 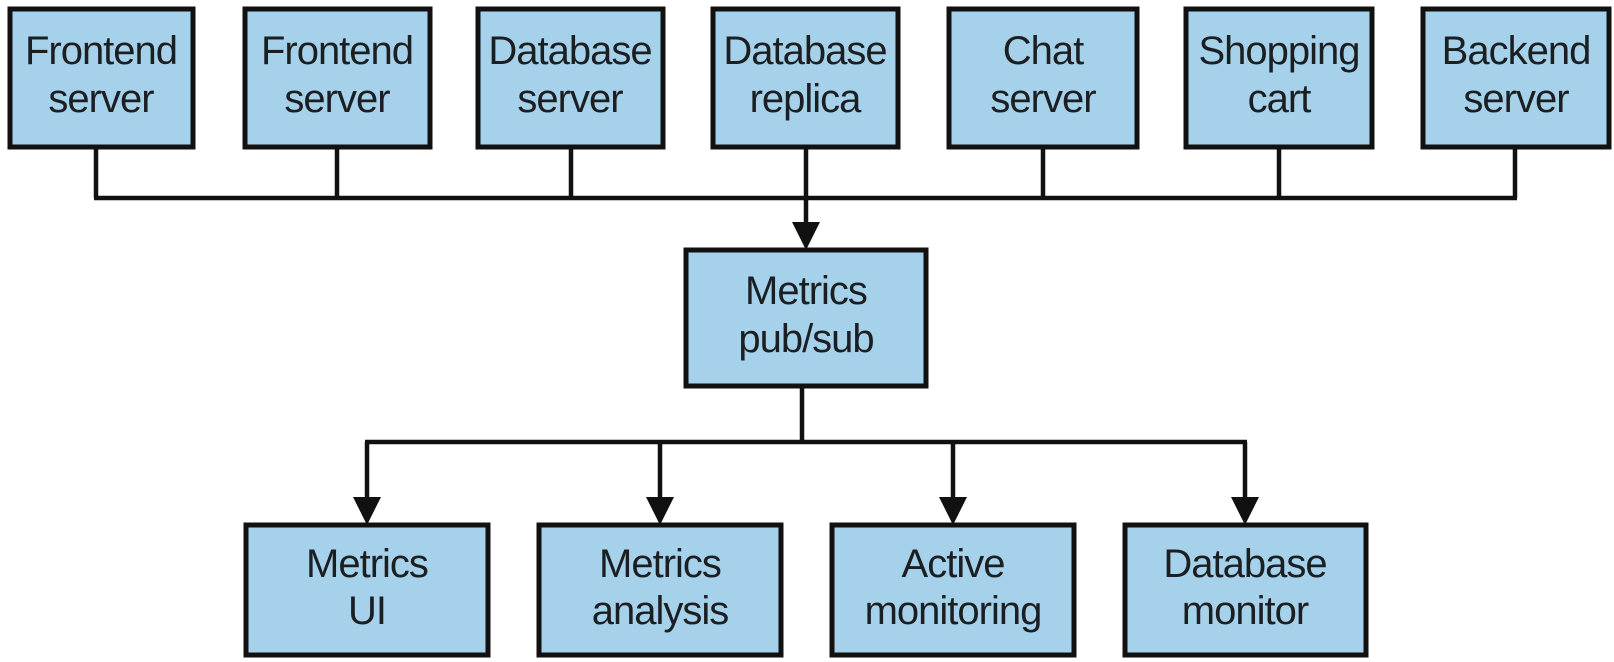 I want to click on node-database-monitor: Database monitor, so click(x=1245, y=590).